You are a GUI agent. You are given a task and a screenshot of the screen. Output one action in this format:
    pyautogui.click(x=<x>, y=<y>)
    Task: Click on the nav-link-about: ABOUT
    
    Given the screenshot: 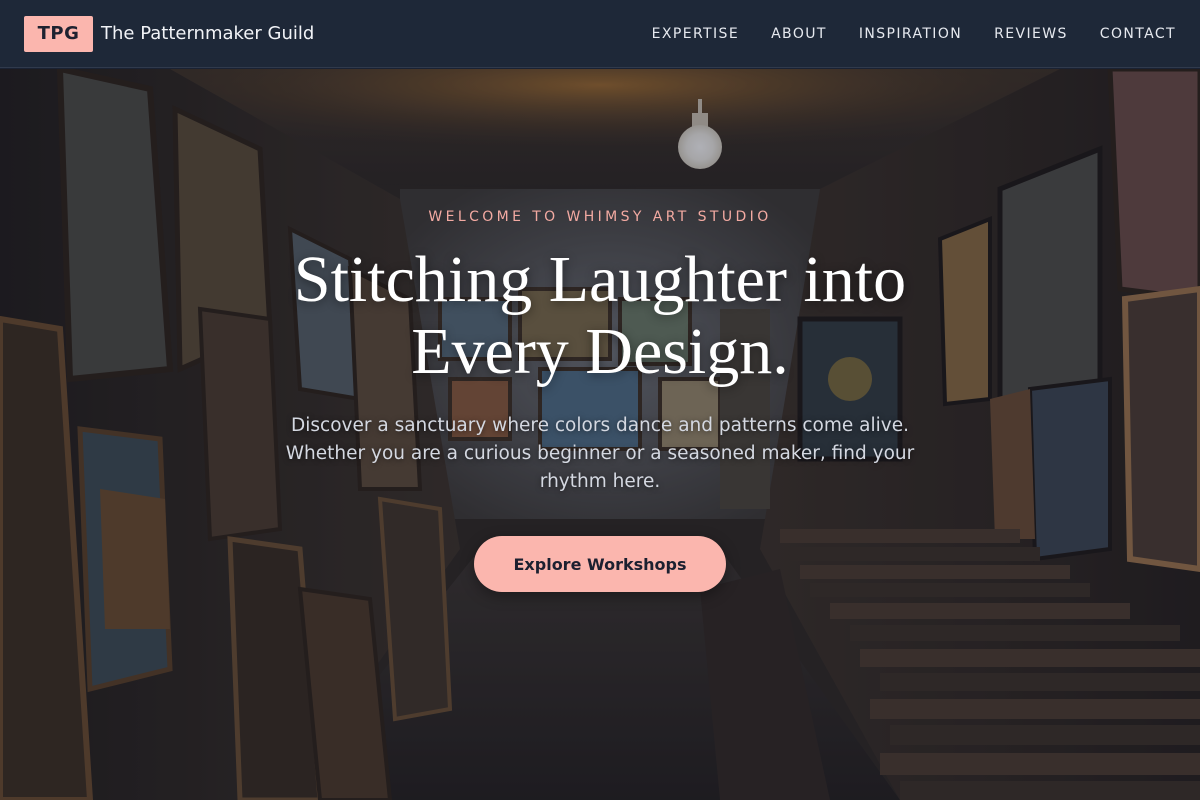 What is the action you would take?
    pyautogui.click(x=799, y=34)
    